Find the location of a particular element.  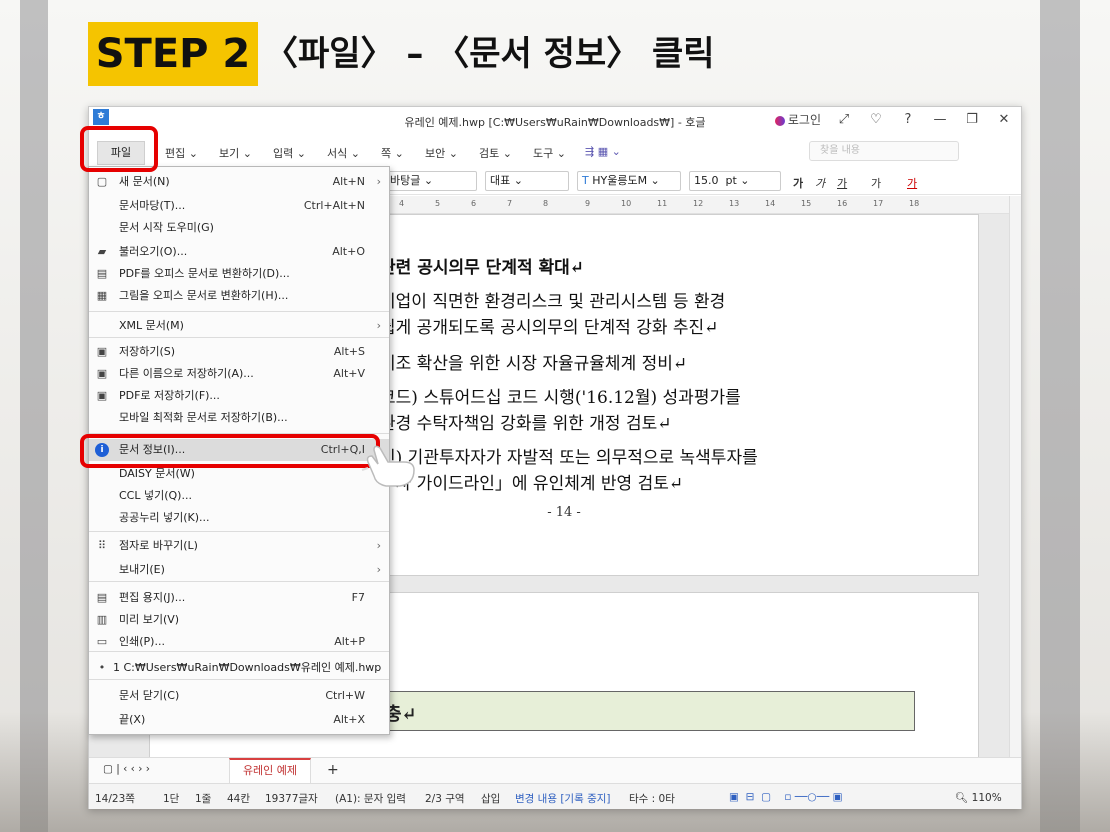

doc-line-text: 관련 공시의무 단계적 확대↵ is located at coordinates (482, 268).